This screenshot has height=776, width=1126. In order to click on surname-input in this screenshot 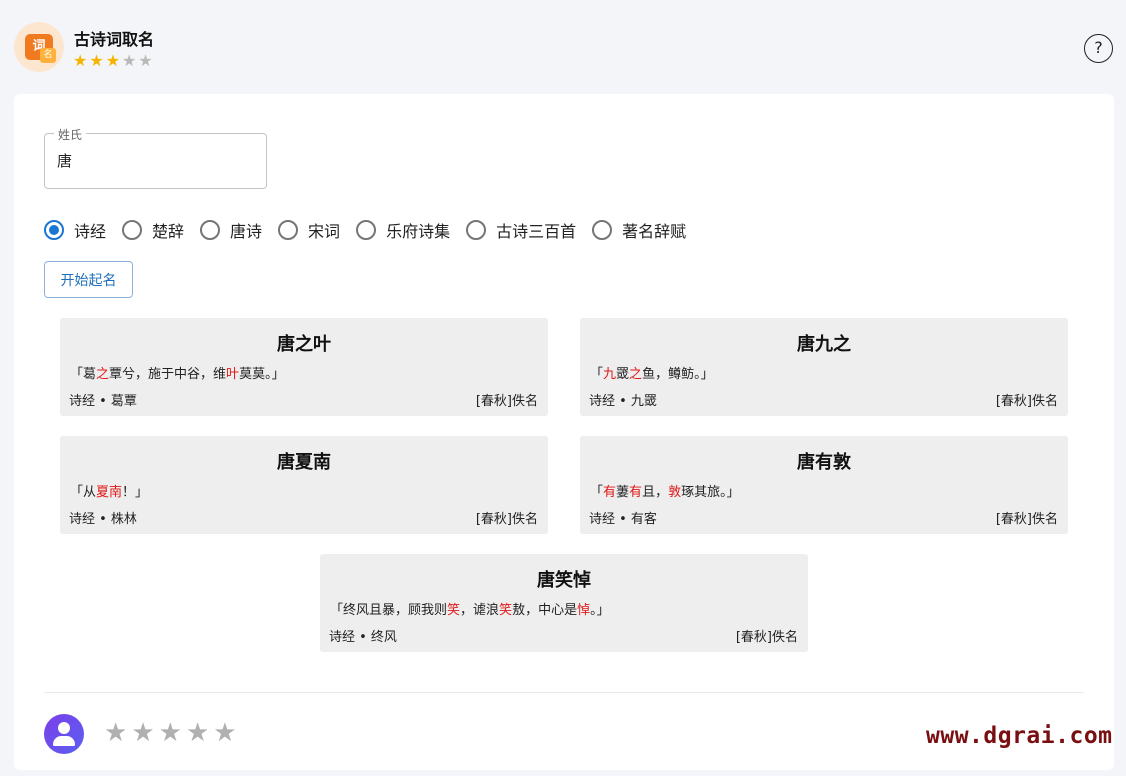, I will do `click(152, 160)`.